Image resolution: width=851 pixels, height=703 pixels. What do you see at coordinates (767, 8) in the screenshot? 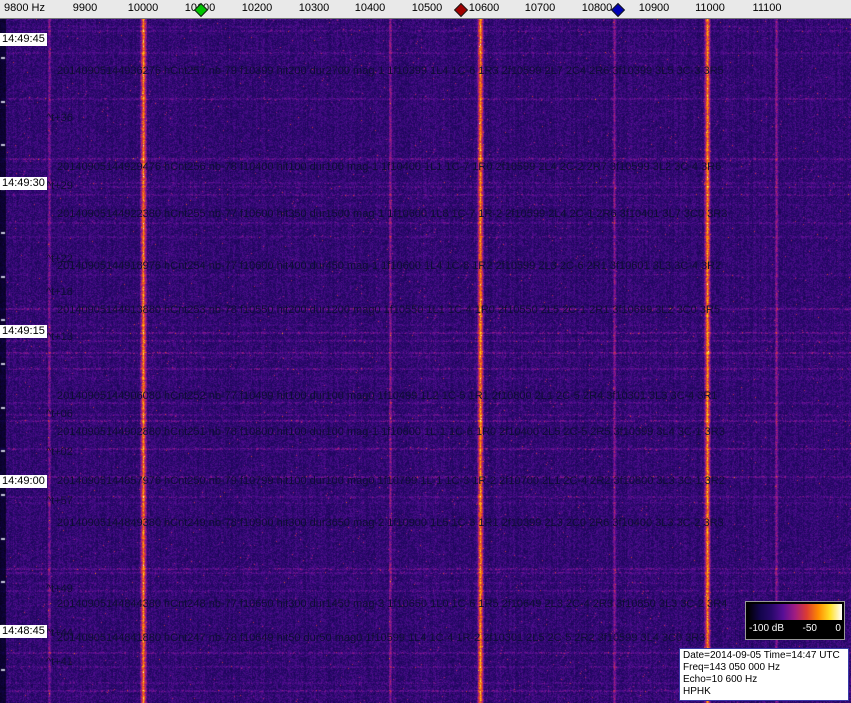
I see `freq-tick-label: 11100` at bounding box center [767, 8].